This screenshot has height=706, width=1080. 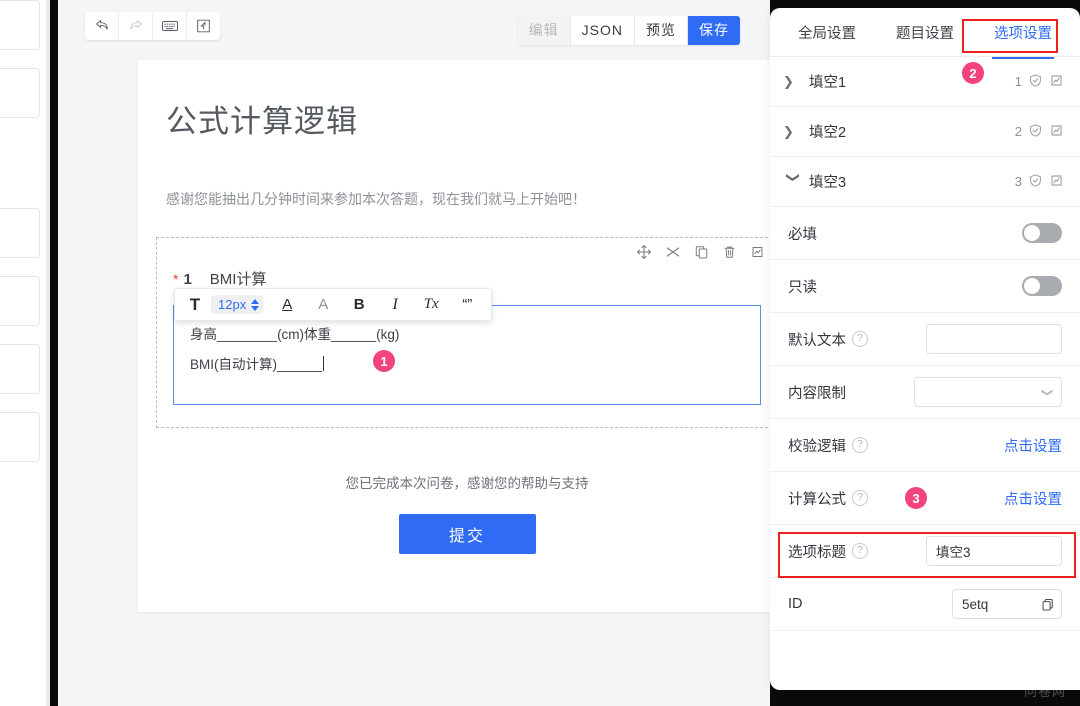 I want to click on content-limit-select: ❯, so click(x=988, y=392).